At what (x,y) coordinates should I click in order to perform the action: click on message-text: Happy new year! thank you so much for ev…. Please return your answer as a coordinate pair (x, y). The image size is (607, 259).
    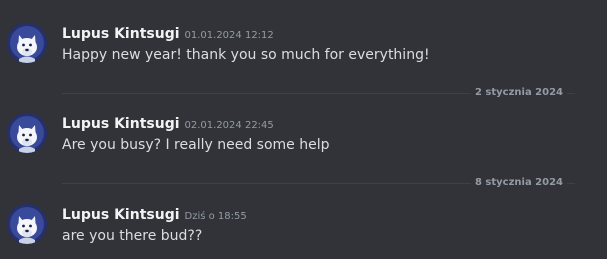
    Looking at the image, I should click on (246, 55).